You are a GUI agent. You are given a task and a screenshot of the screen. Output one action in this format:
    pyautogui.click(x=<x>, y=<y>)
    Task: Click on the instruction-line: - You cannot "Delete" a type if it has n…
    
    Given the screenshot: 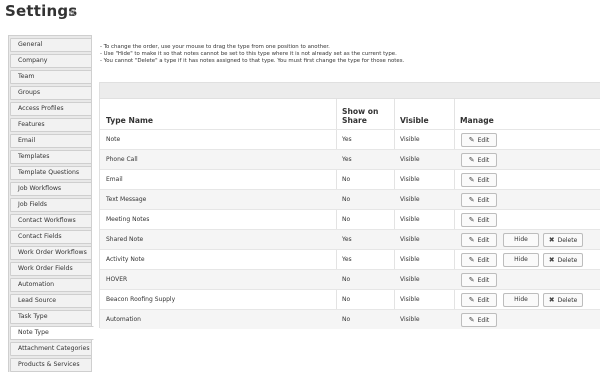 What is the action you would take?
    pyautogui.click(x=252, y=61)
    